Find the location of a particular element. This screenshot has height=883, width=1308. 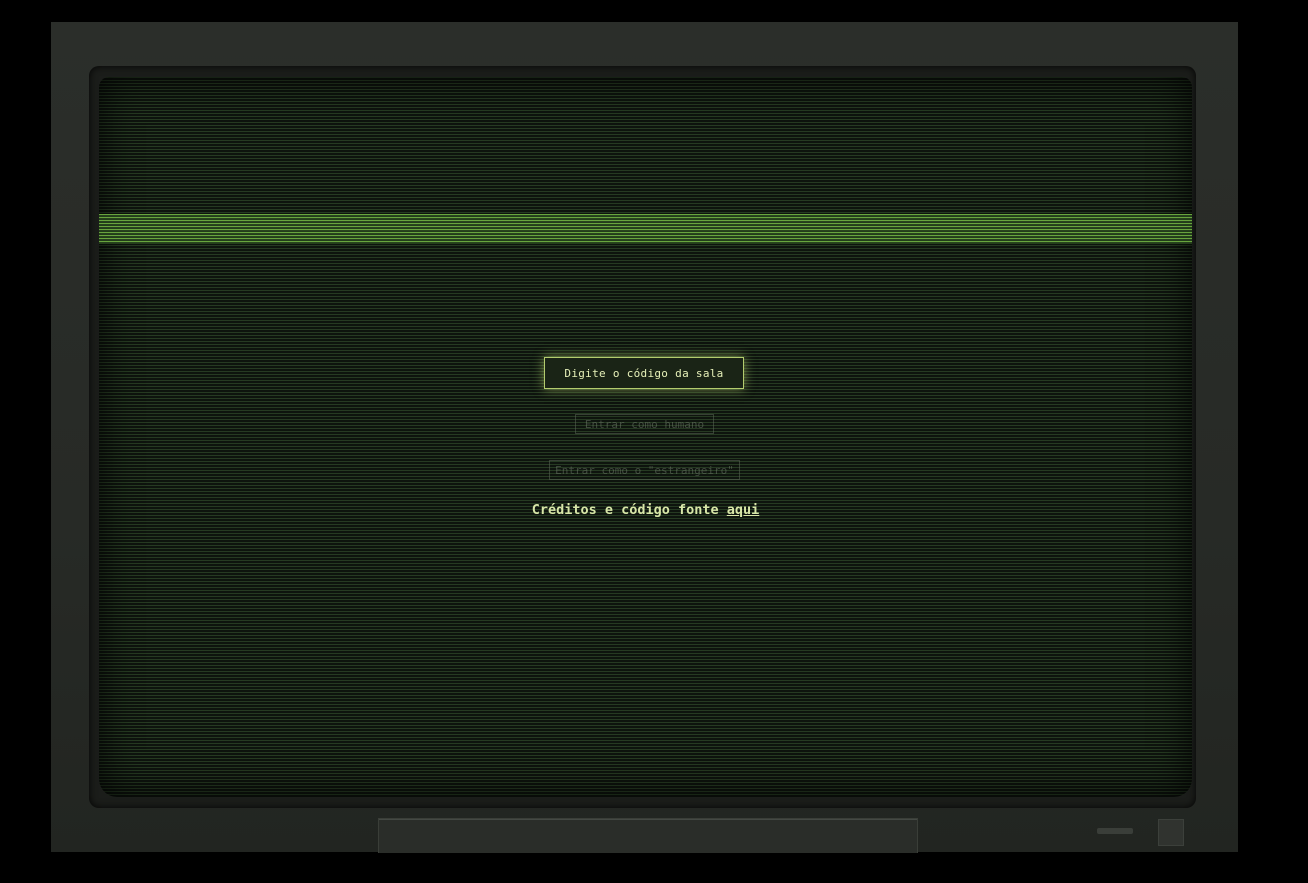

room-code-button: Digite o código da sala is located at coordinates (644, 373).